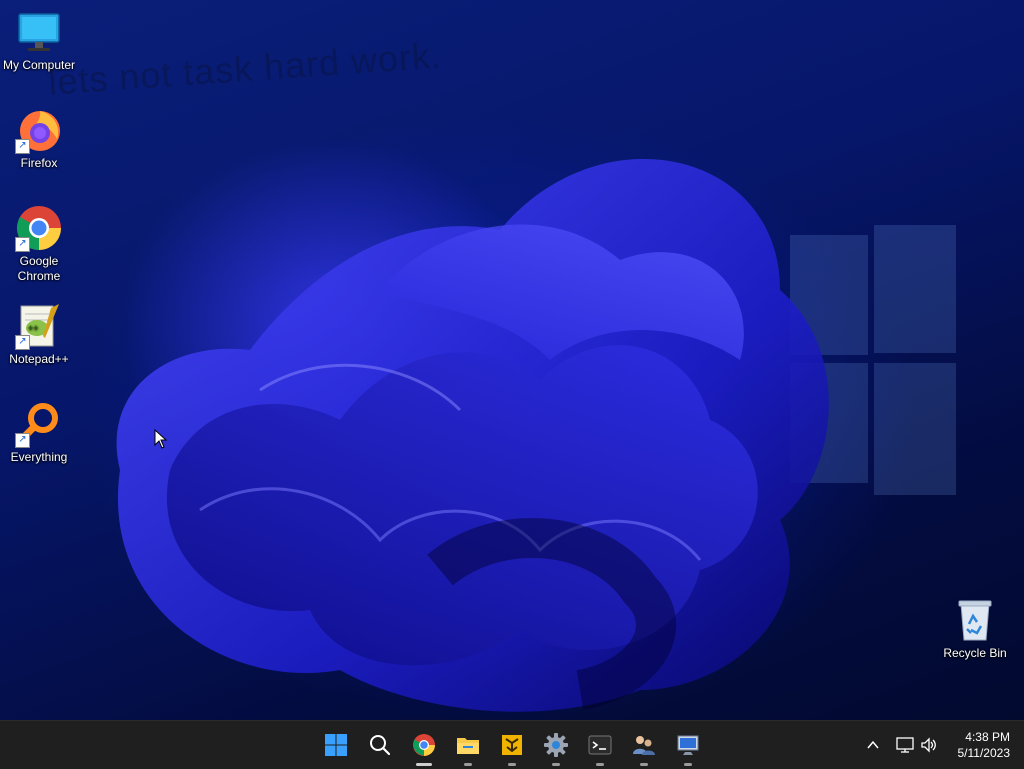 The height and width of the screenshot is (769, 1024). What do you see at coordinates (984, 745) in the screenshot?
I see `tray-clock: 4:38 PM 5/11/2023` at bounding box center [984, 745].